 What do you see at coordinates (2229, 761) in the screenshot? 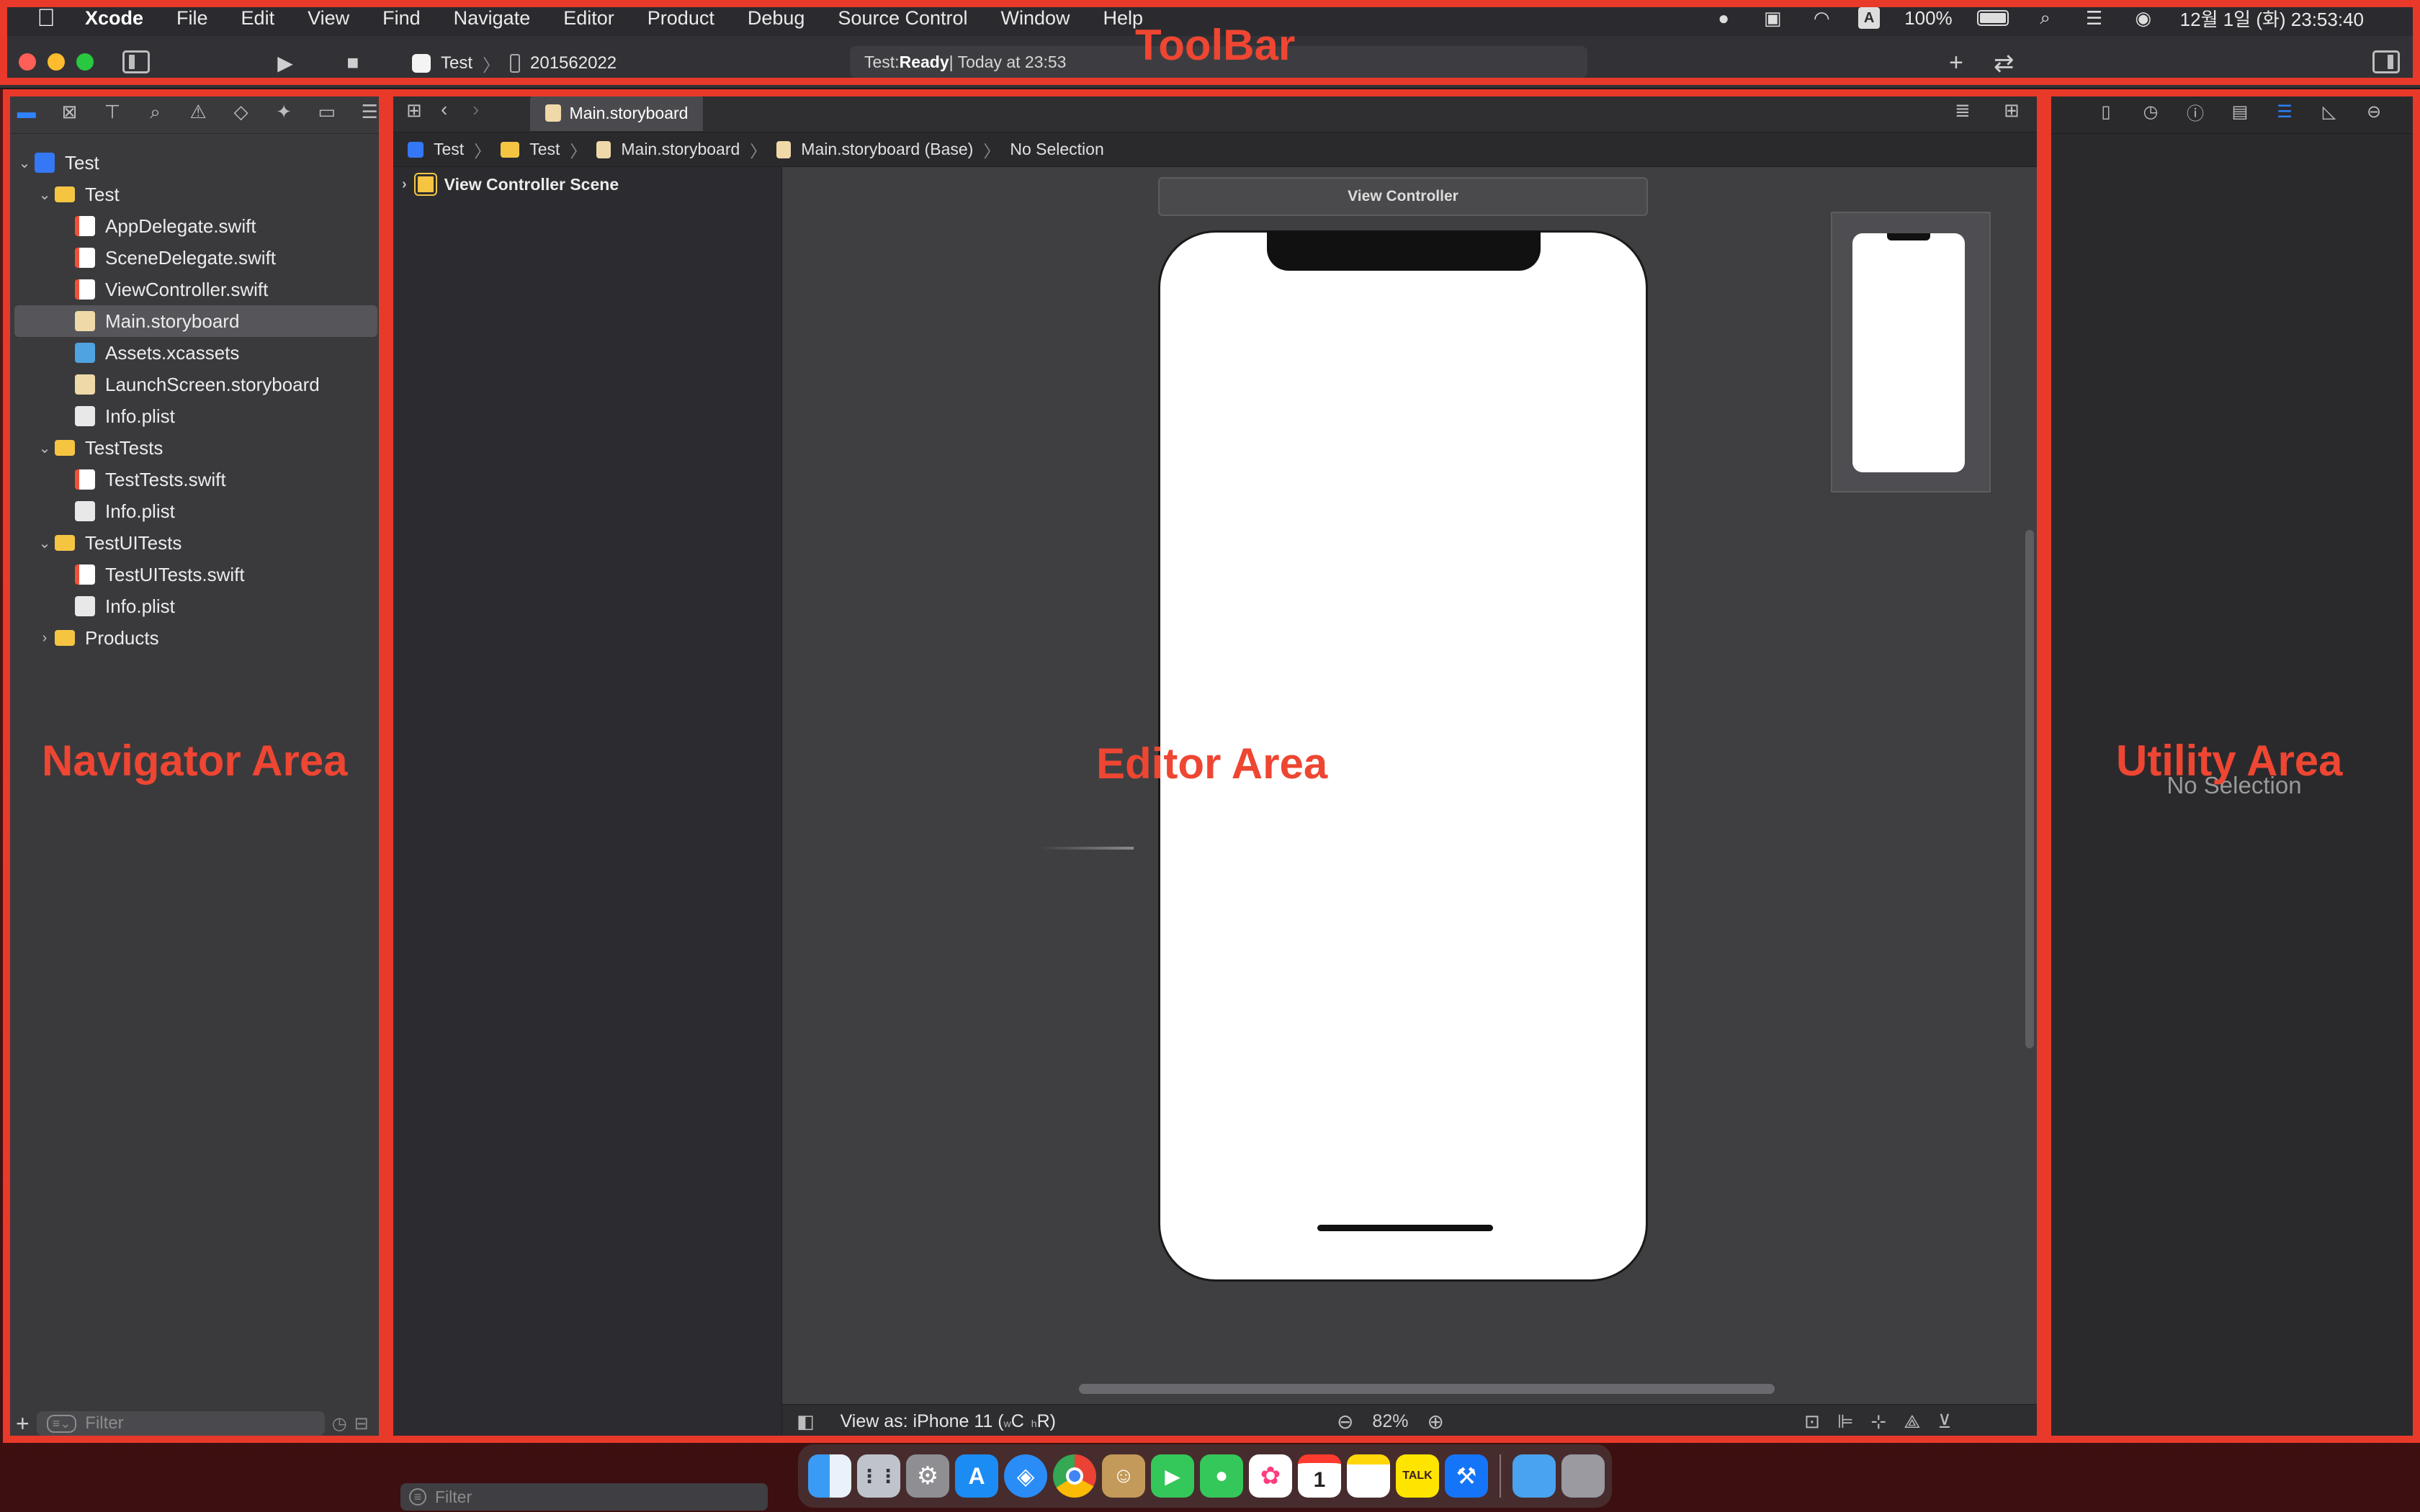
I see `utility-overlay-label: Utility Area` at bounding box center [2229, 761].